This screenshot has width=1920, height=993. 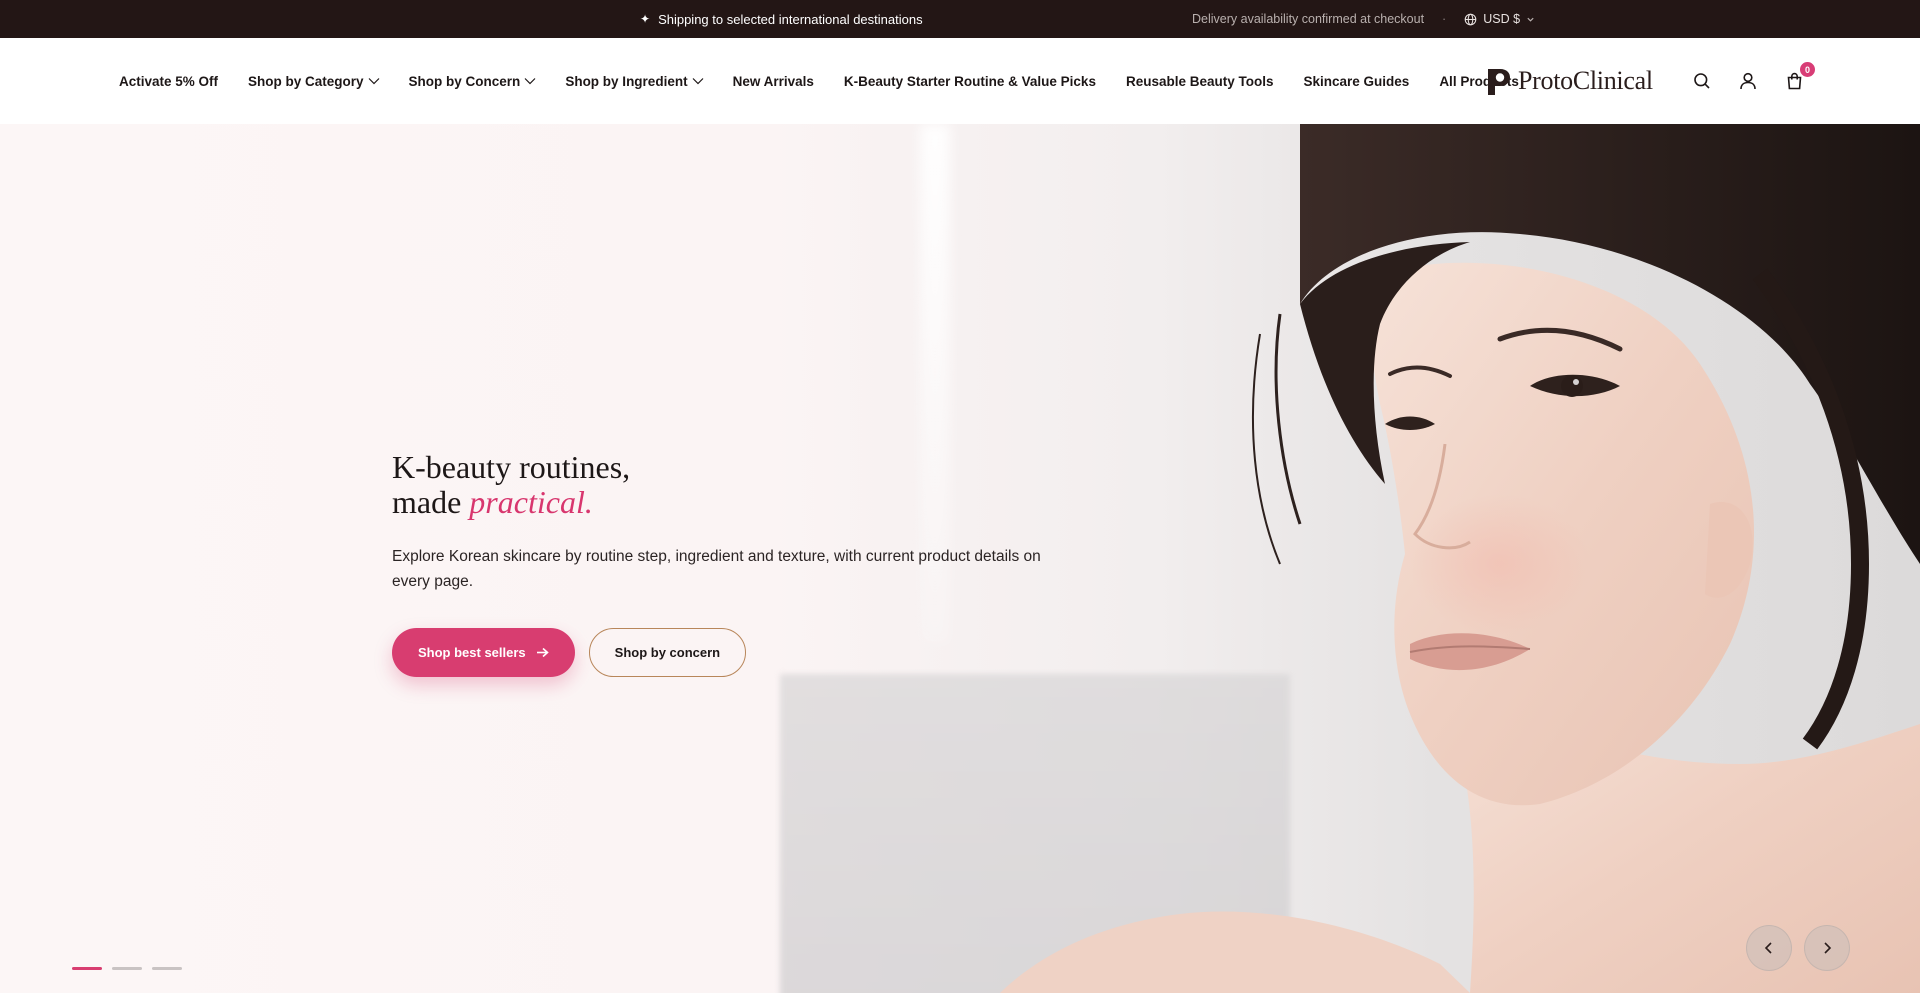 I want to click on sparkle-icon: ✦, so click(x=645, y=19).